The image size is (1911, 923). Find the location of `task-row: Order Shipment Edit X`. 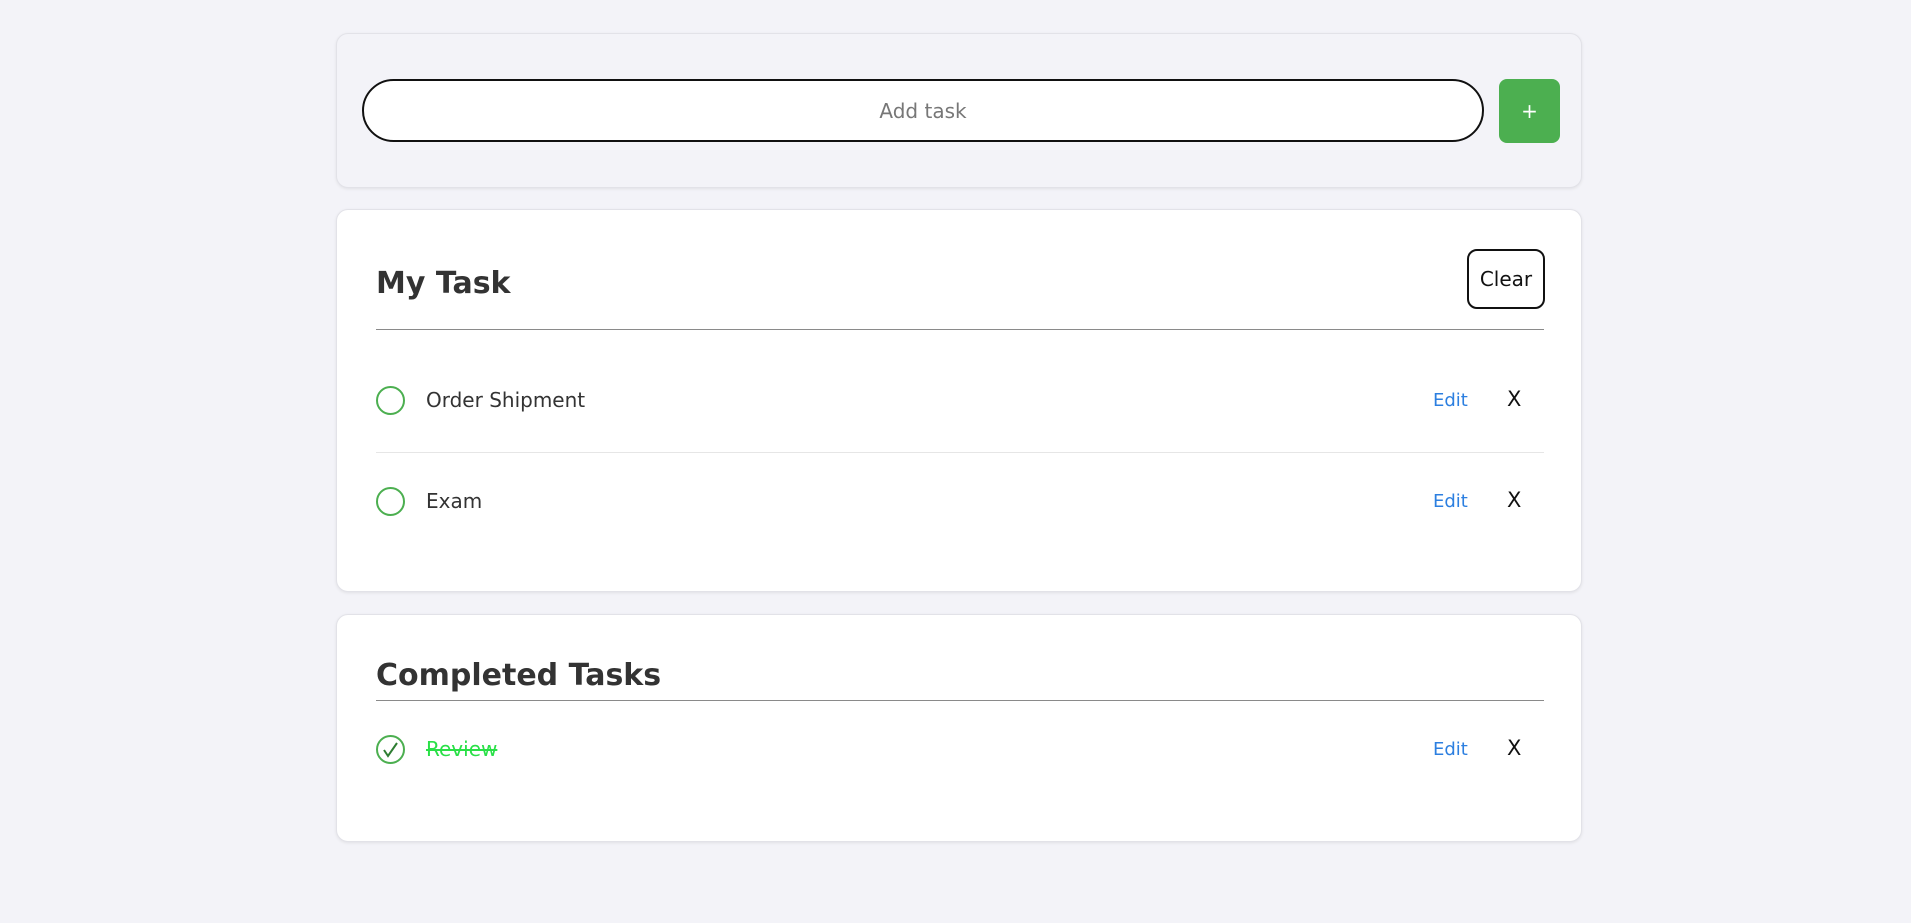

task-row: Order Shipment Edit X is located at coordinates (960, 402).